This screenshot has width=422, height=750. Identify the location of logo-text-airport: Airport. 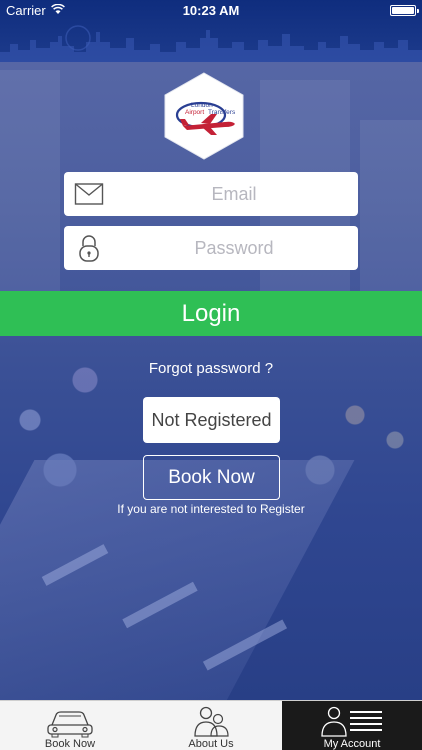
(194, 112).